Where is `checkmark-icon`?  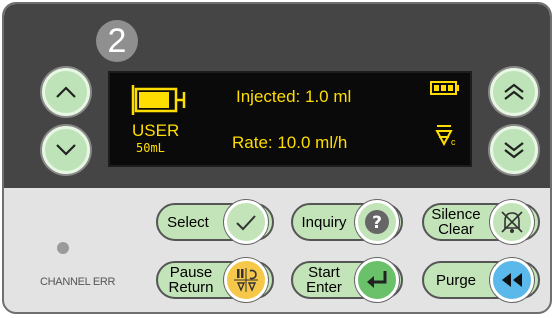 checkmark-icon is located at coordinates (246, 222).